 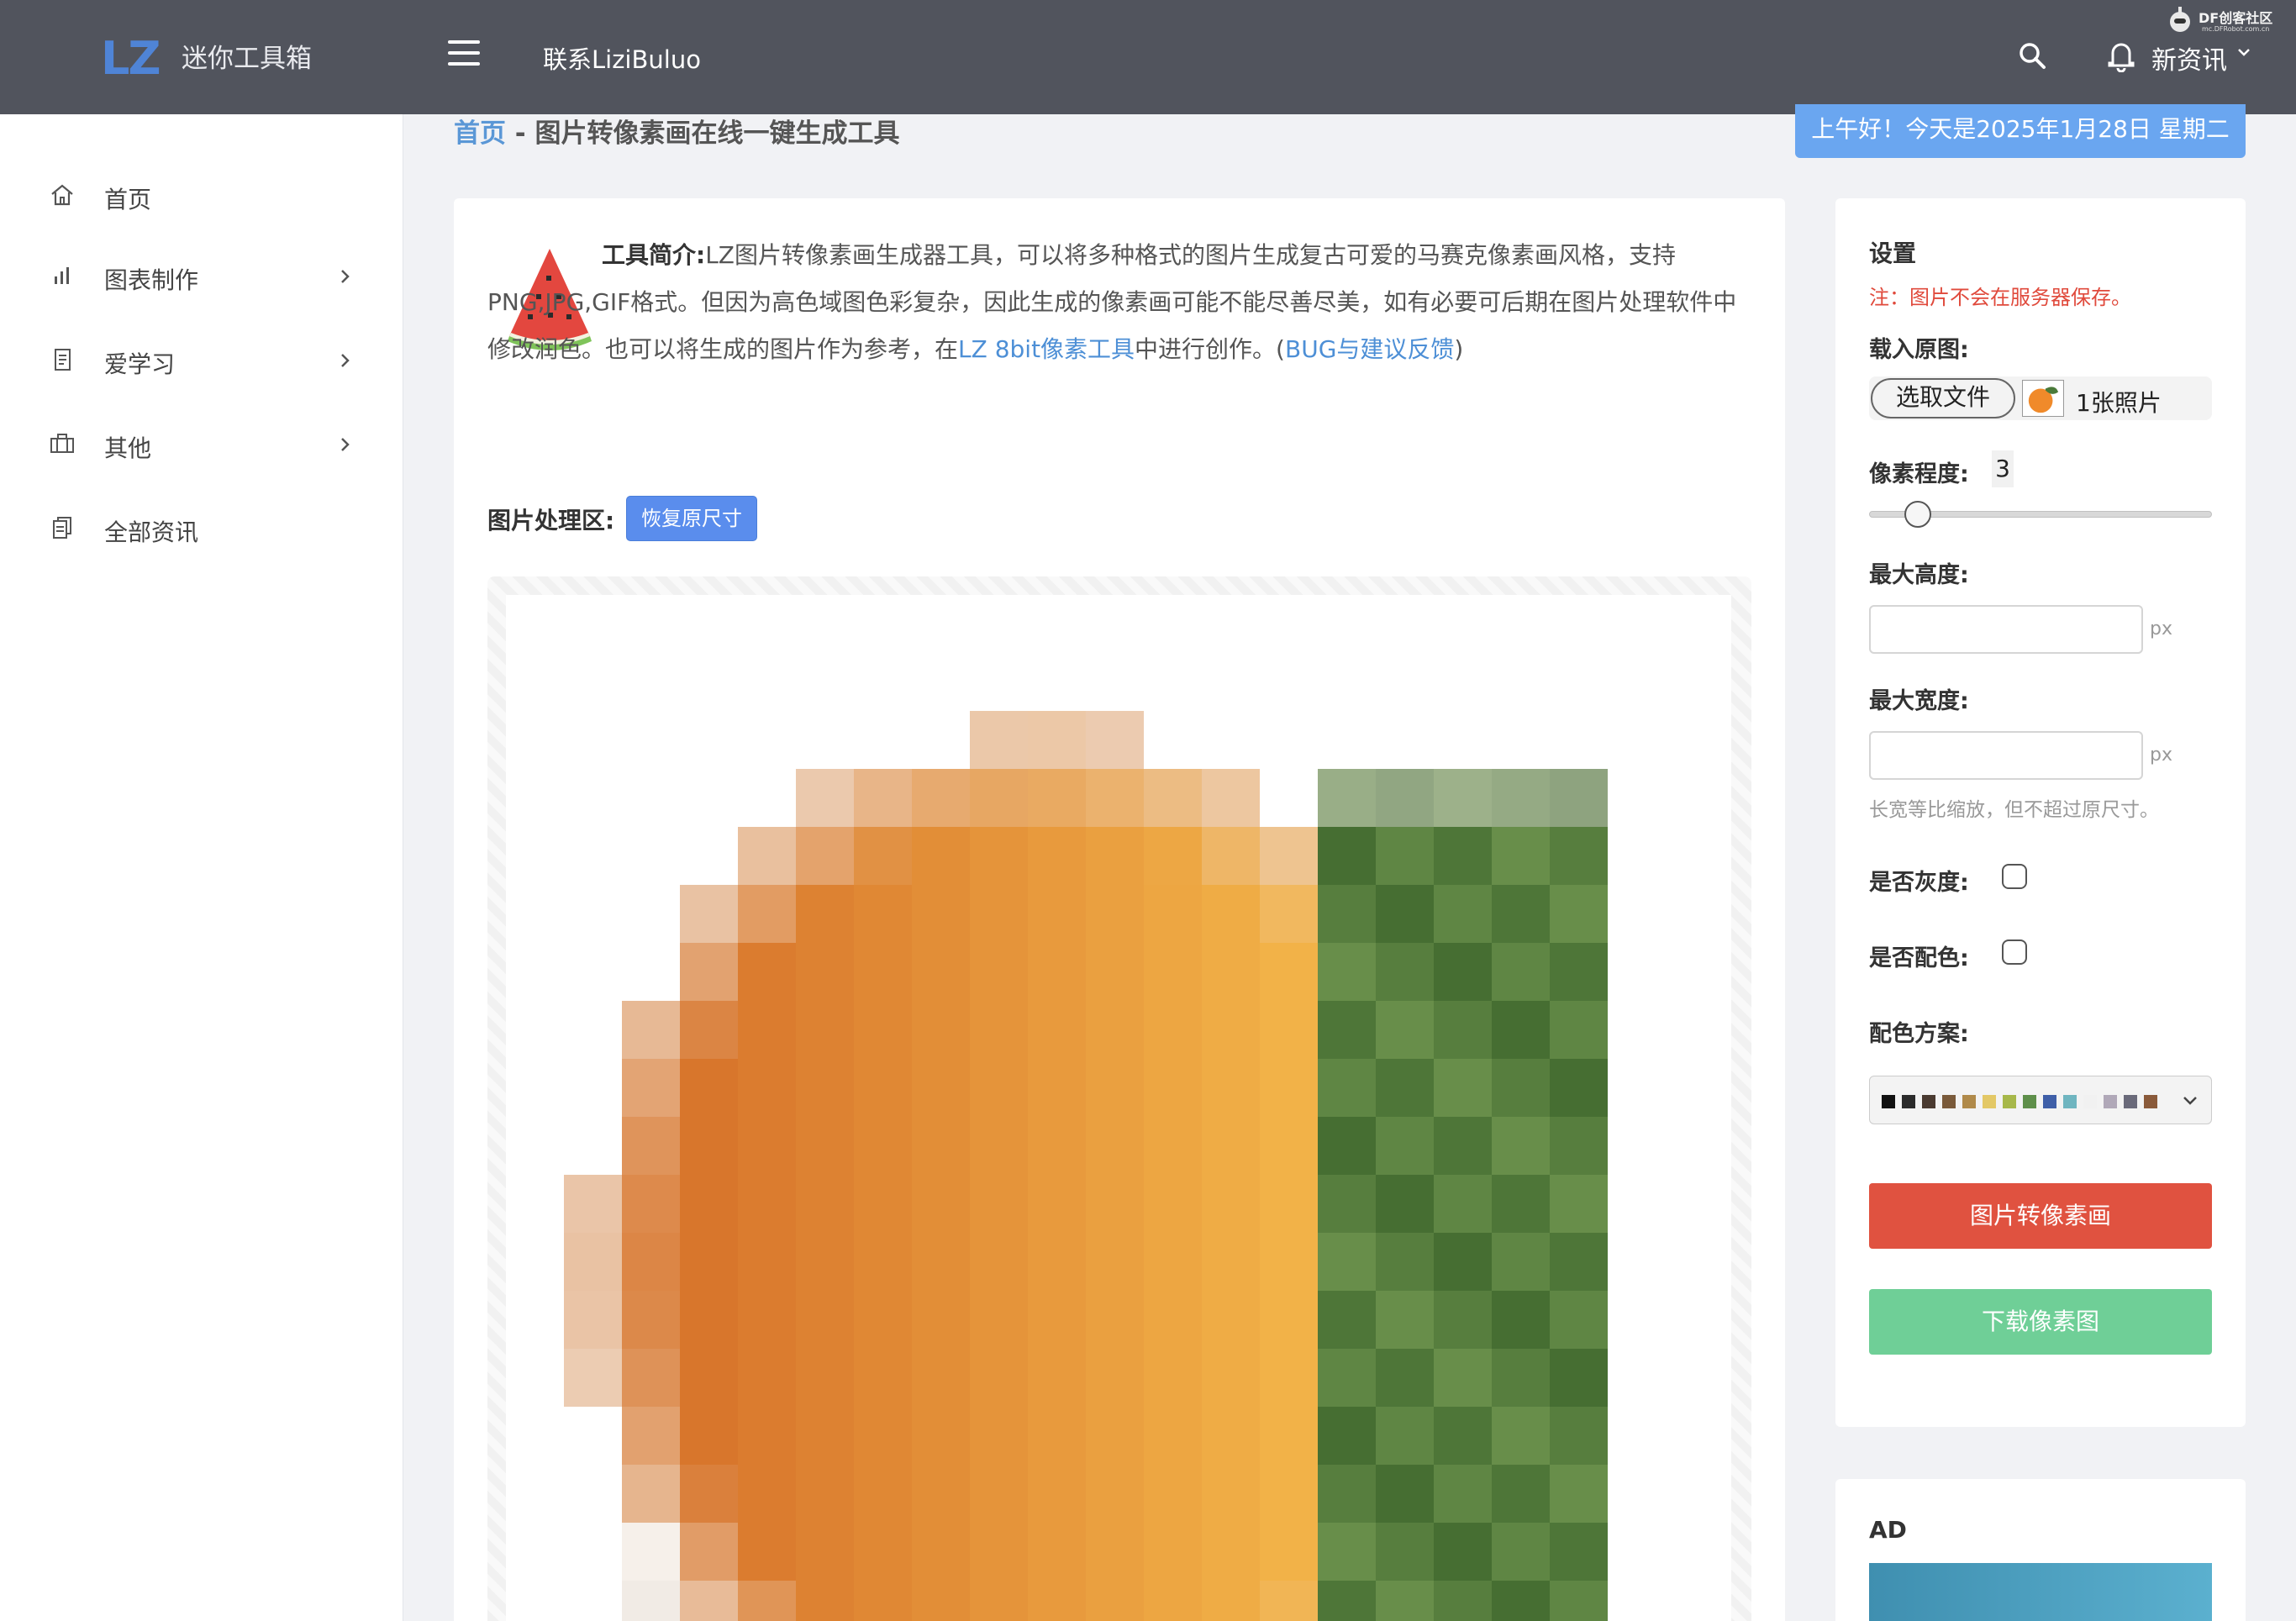 What do you see at coordinates (2121, 55) in the screenshot?
I see `bell-icon` at bounding box center [2121, 55].